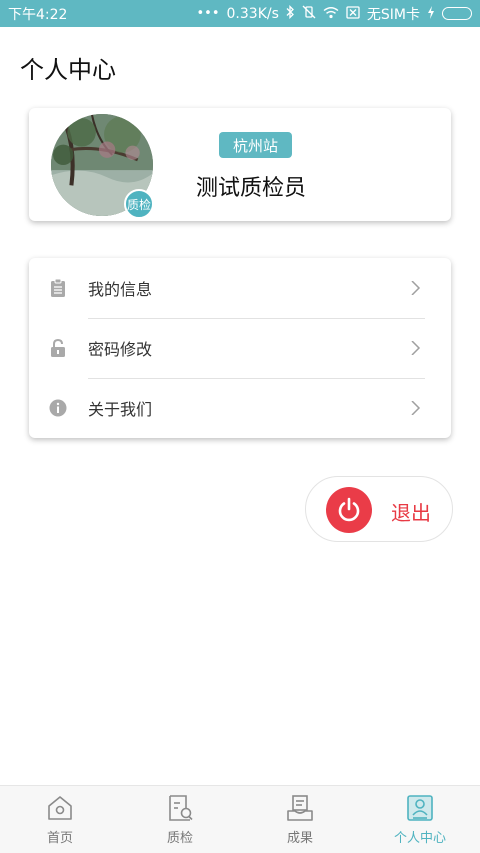  What do you see at coordinates (349, 510) in the screenshot?
I see `power-icon` at bounding box center [349, 510].